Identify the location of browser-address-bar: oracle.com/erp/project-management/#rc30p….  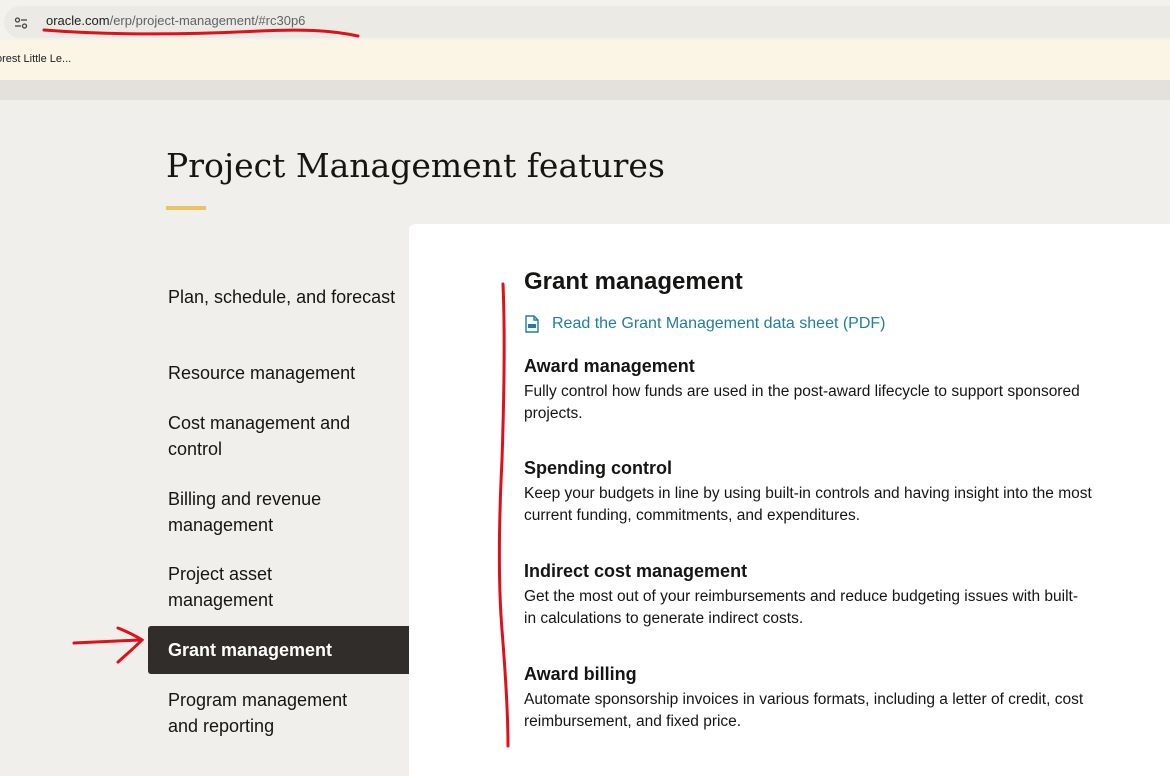
(585, 20).